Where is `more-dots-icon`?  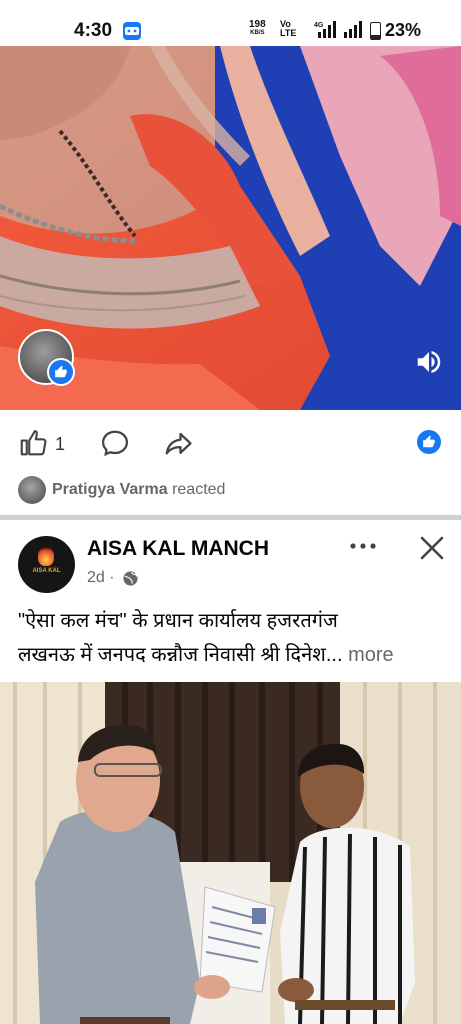
more-dots-icon is located at coordinates (363, 546).